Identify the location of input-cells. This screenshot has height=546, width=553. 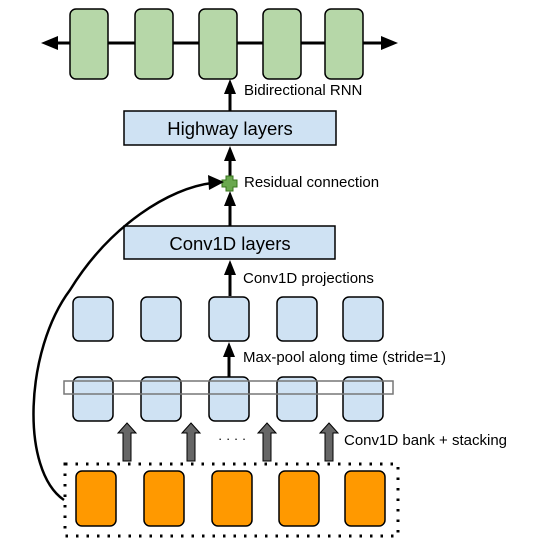
(230, 498).